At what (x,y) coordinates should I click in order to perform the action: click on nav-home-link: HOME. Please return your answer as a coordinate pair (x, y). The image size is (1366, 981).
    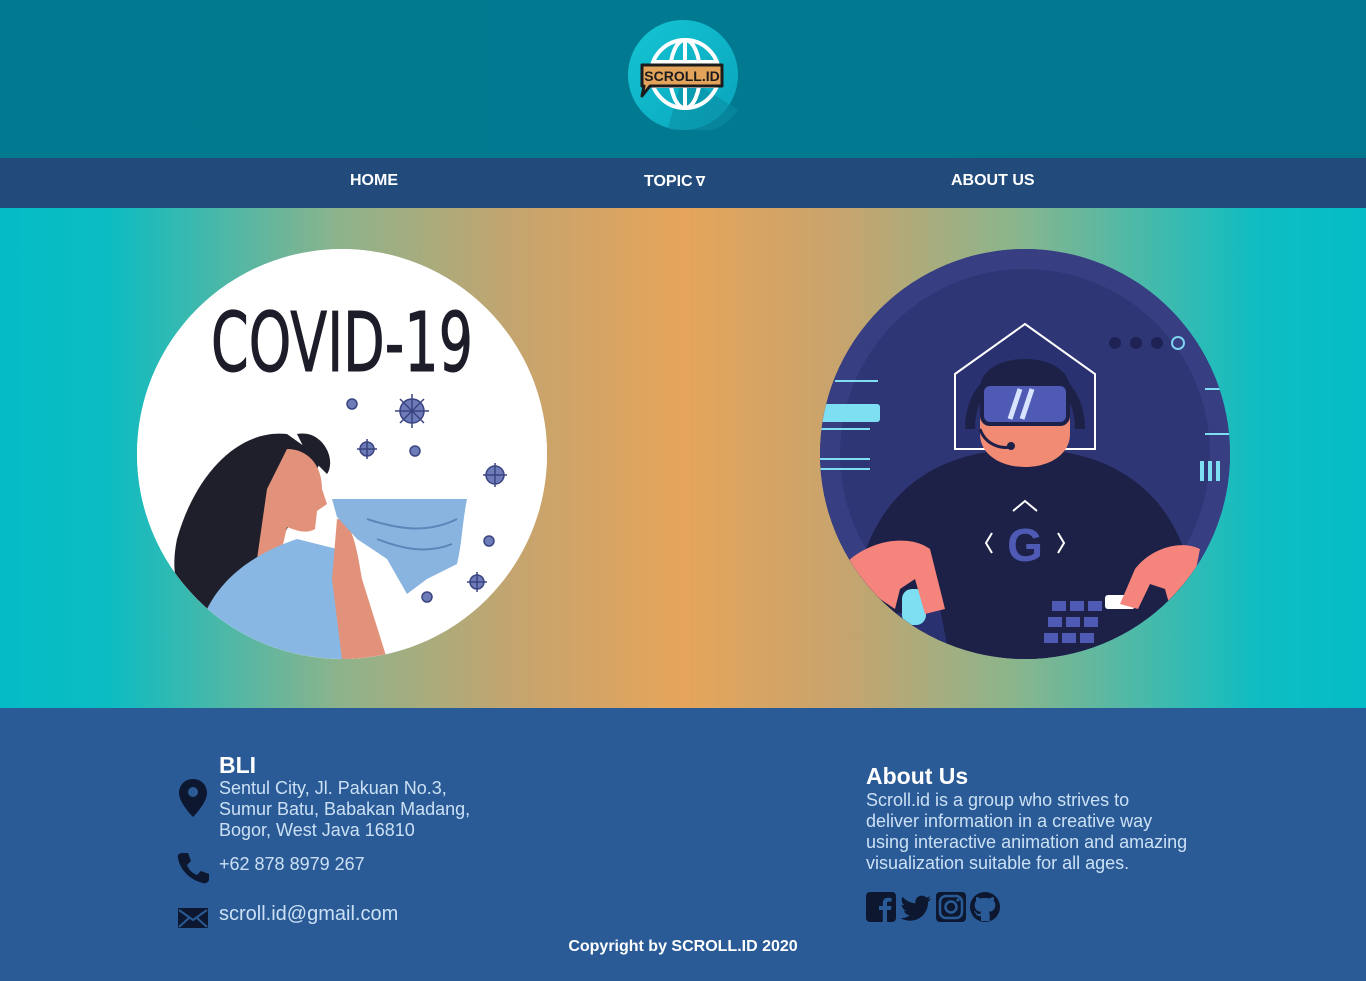
    Looking at the image, I should click on (374, 183).